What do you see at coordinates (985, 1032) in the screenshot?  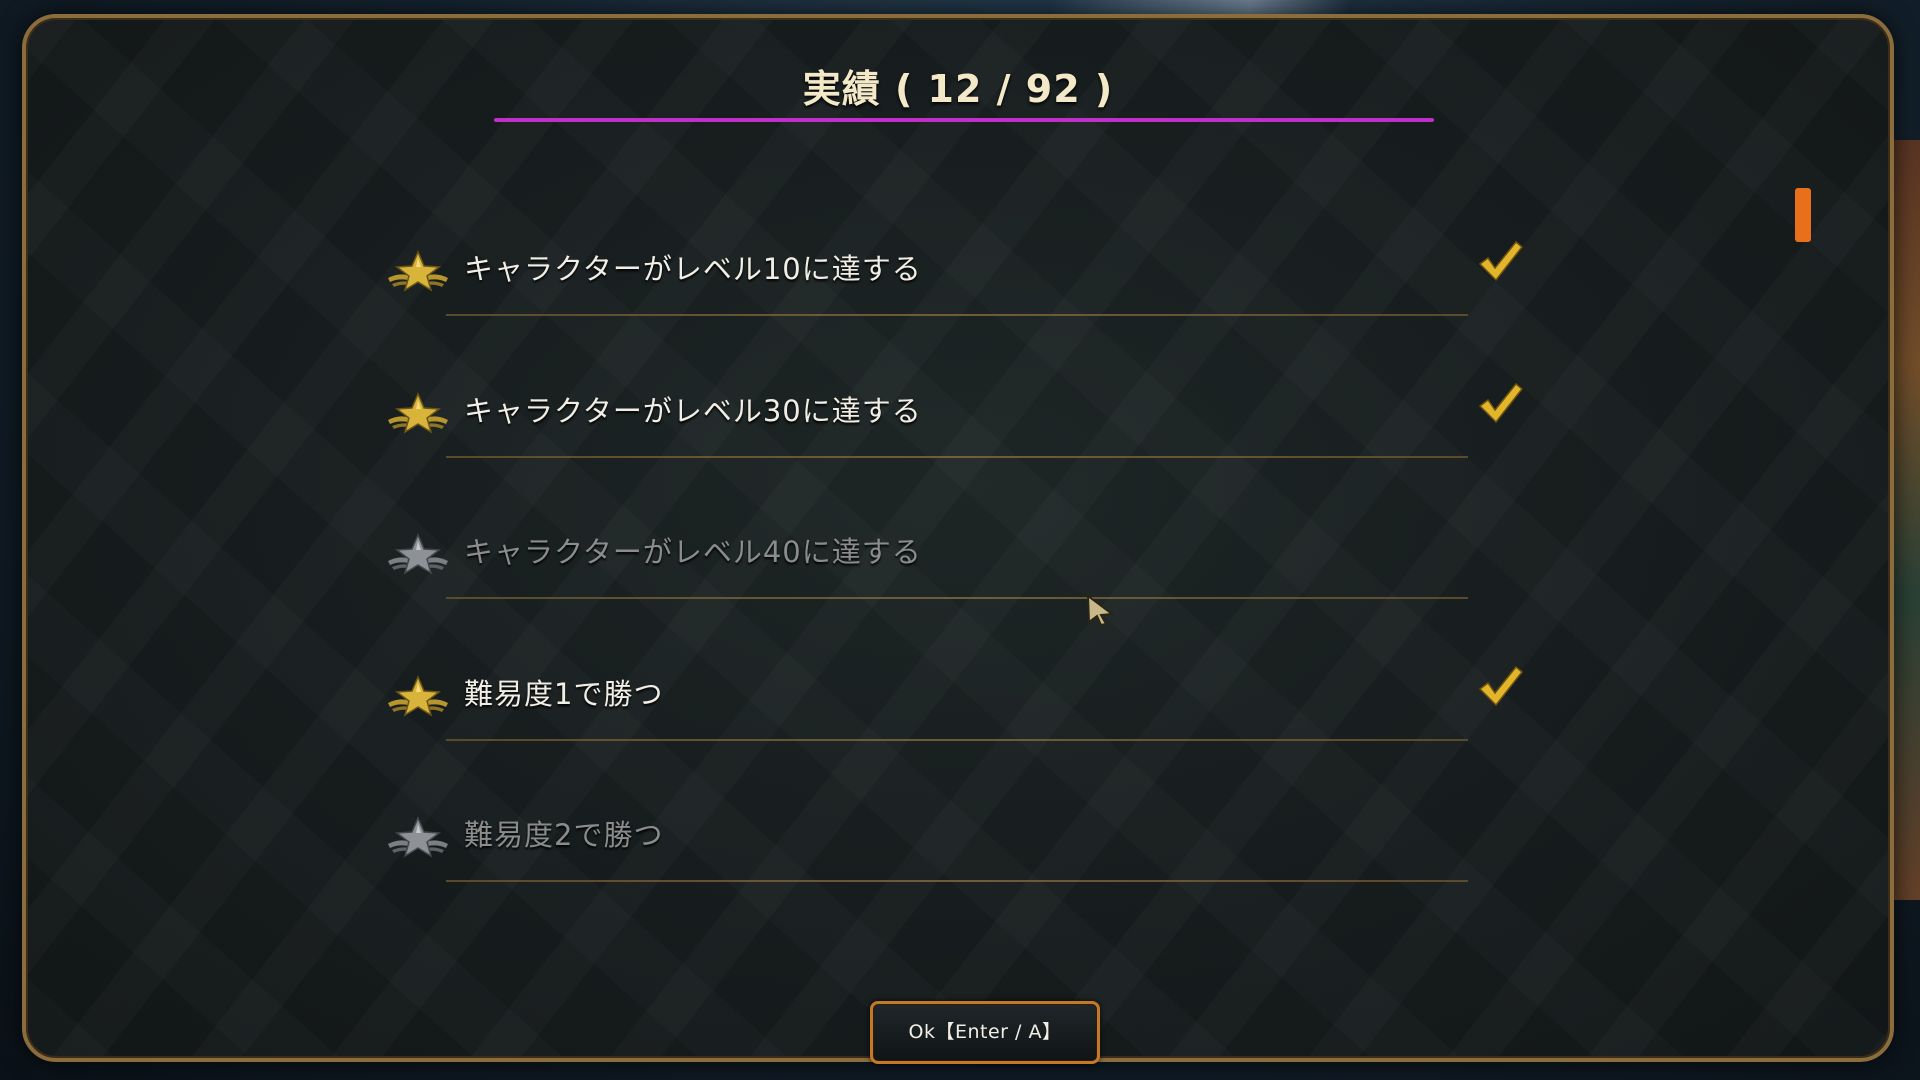 I see `ok-button: Ok【Enter / A】` at bounding box center [985, 1032].